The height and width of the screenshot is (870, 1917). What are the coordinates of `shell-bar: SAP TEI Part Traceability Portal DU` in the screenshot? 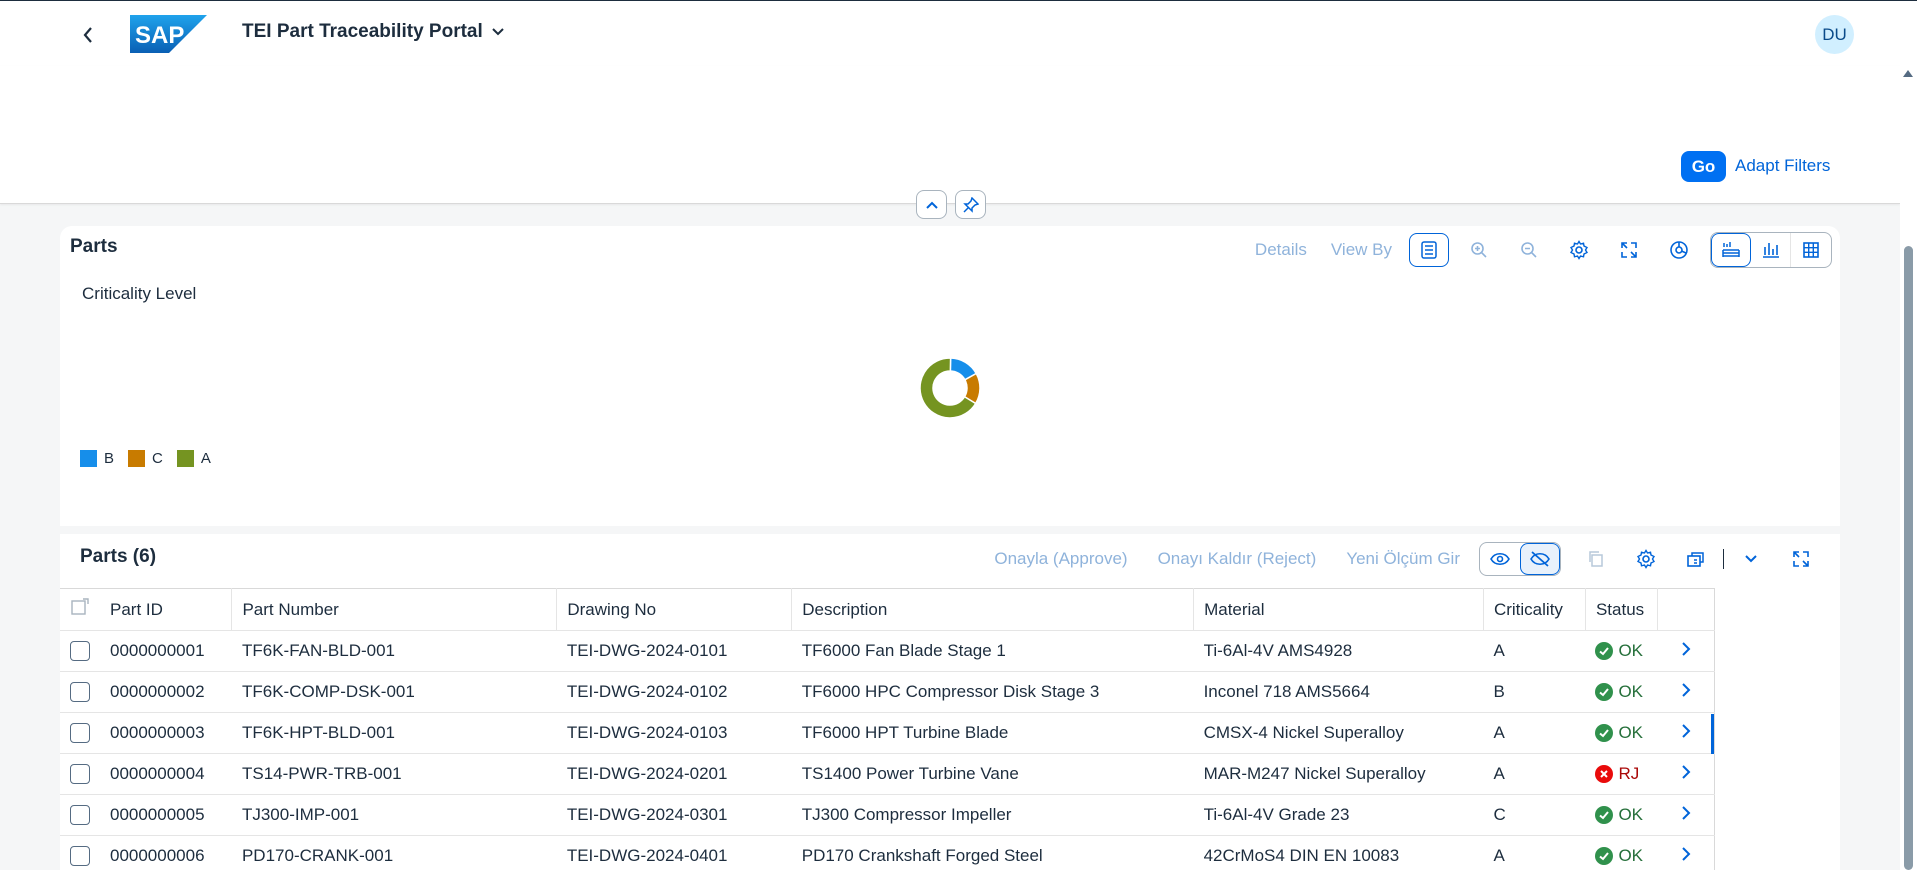 It's located at (958, 33).